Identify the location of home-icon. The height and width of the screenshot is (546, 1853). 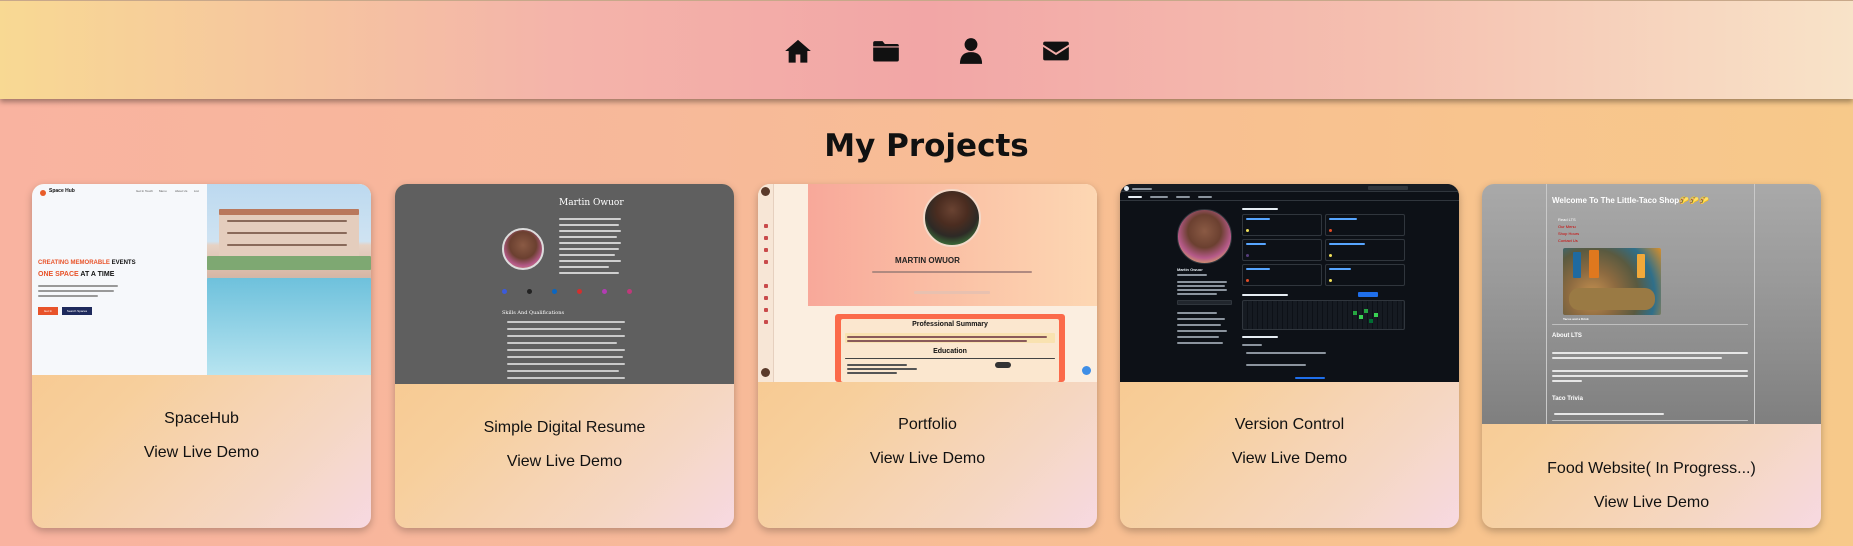
(798, 51).